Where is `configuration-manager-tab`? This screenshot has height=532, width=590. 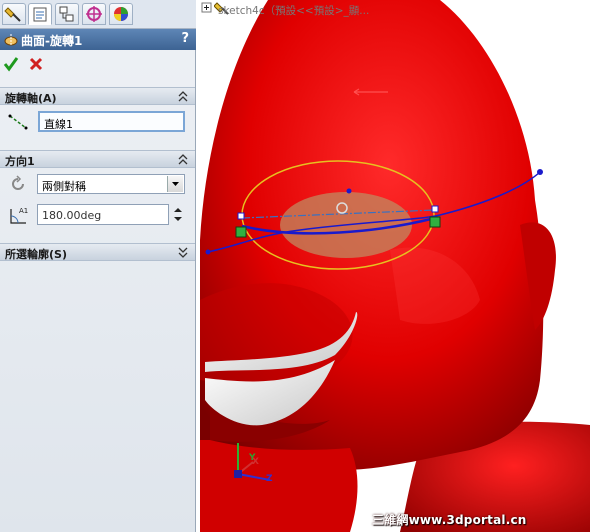 configuration-manager-tab is located at coordinates (67, 14).